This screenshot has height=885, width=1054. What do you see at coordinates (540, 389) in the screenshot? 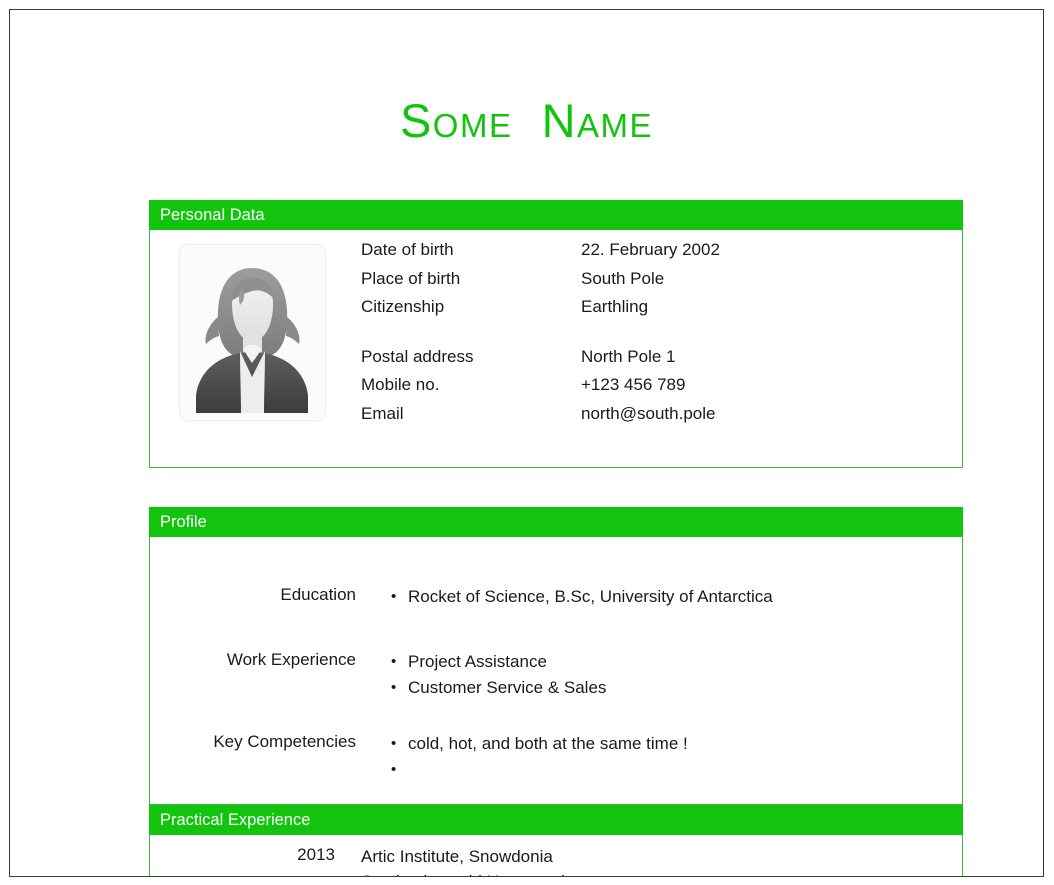
I see `table-row: Mobile no. +123 456 789` at bounding box center [540, 389].